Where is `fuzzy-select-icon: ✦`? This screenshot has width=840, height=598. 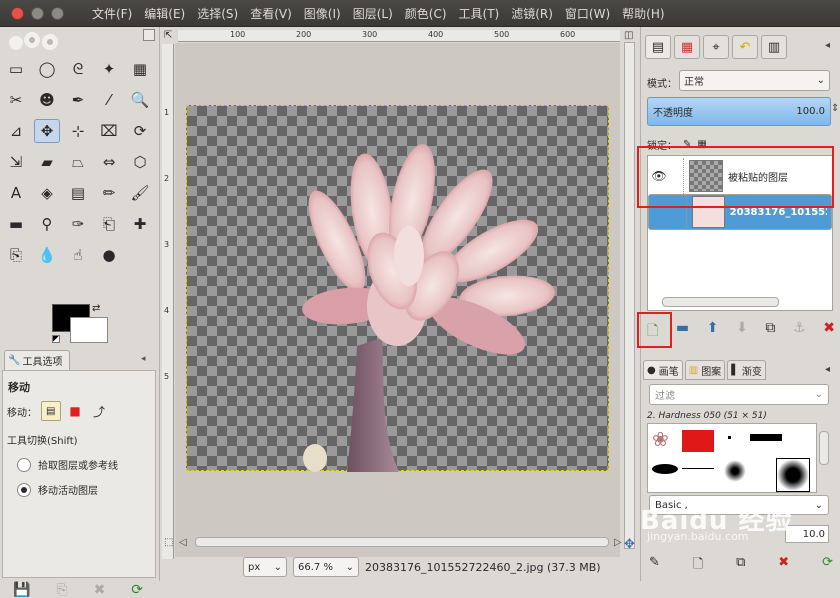 fuzzy-select-icon: ✦ is located at coordinates (109, 69).